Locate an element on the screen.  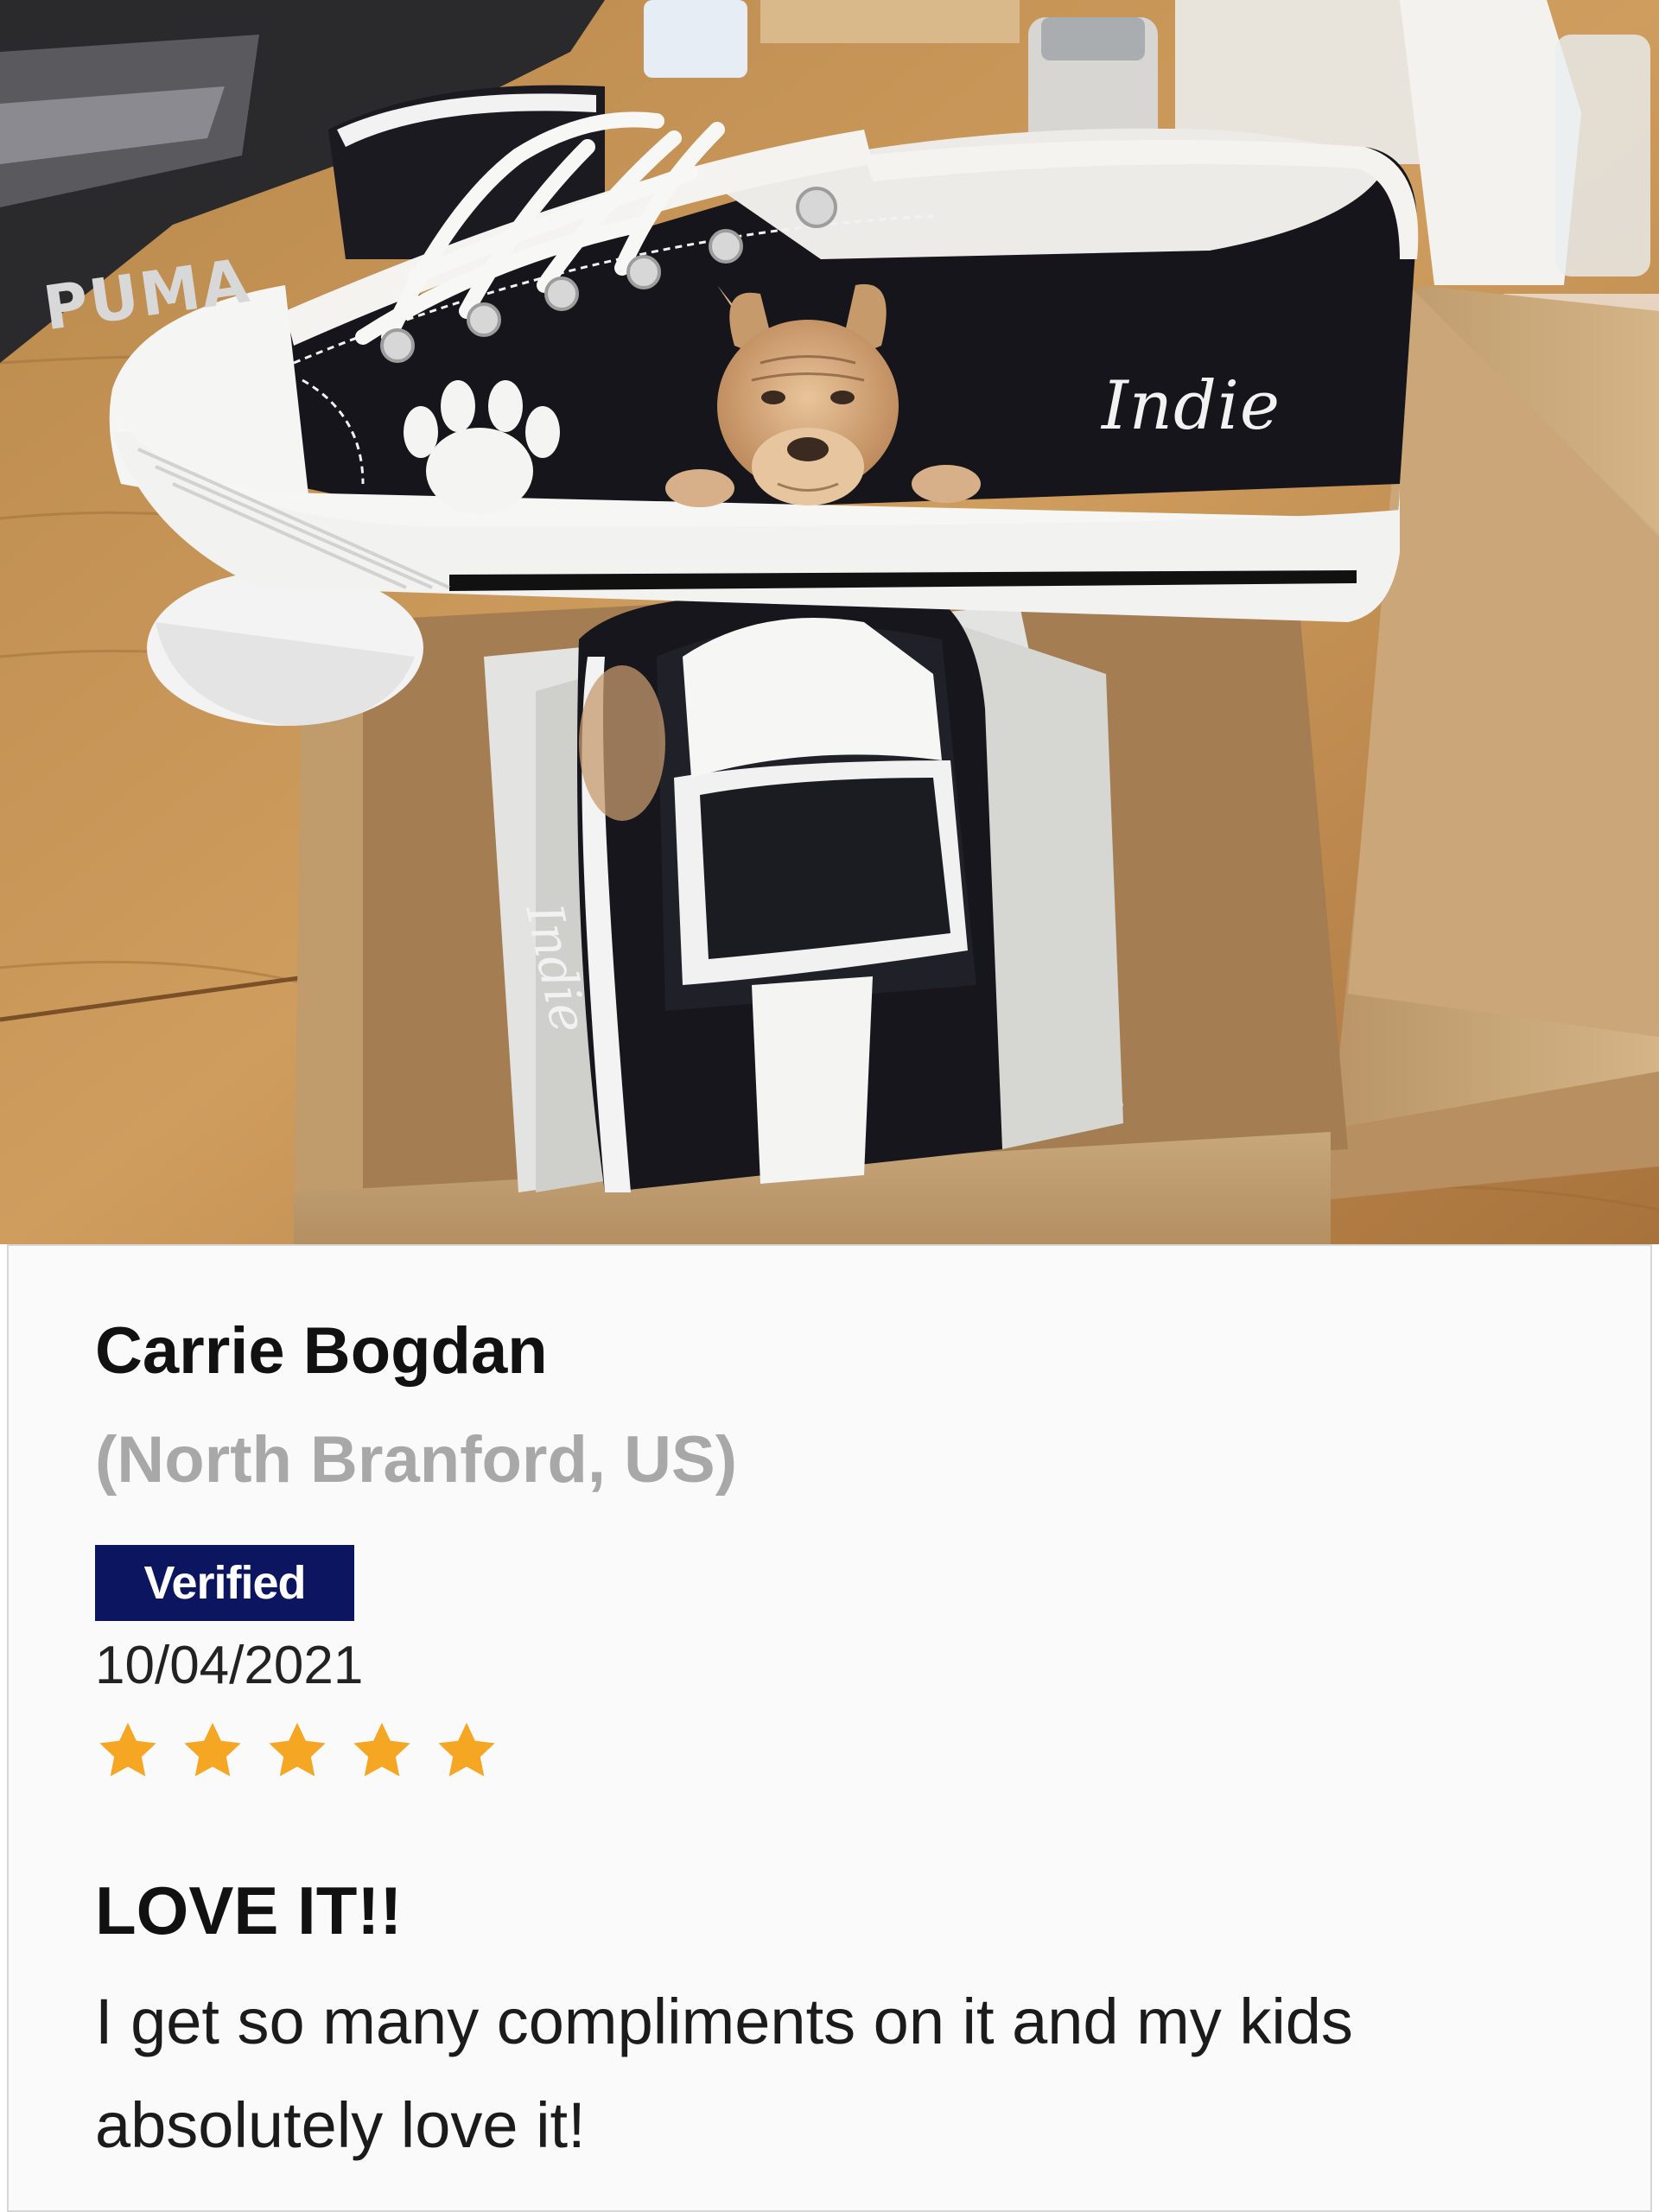
verified-badge: Verified is located at coordinates (224, 1583).